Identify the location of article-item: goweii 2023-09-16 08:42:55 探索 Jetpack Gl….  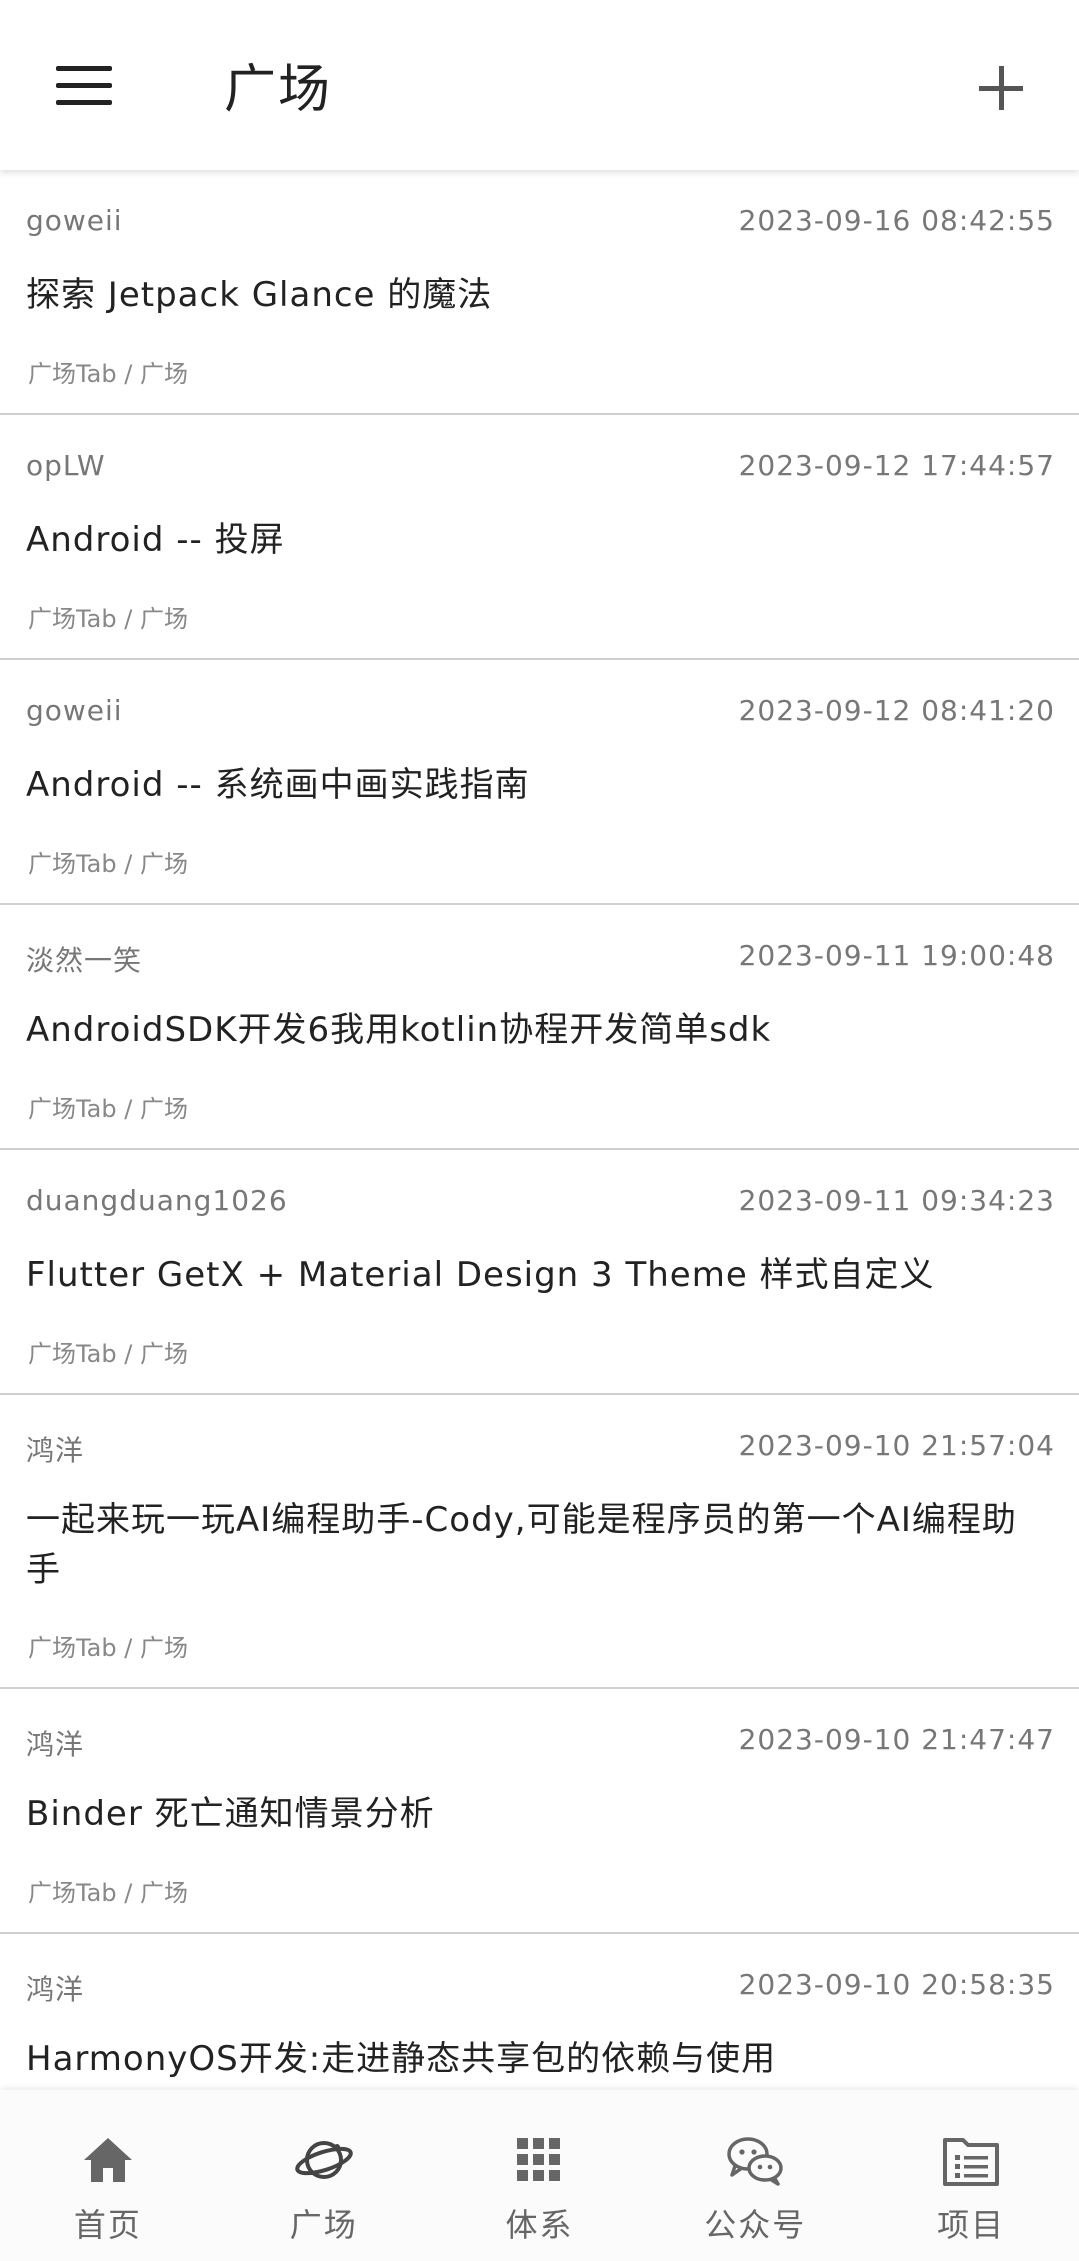
(539, 292).